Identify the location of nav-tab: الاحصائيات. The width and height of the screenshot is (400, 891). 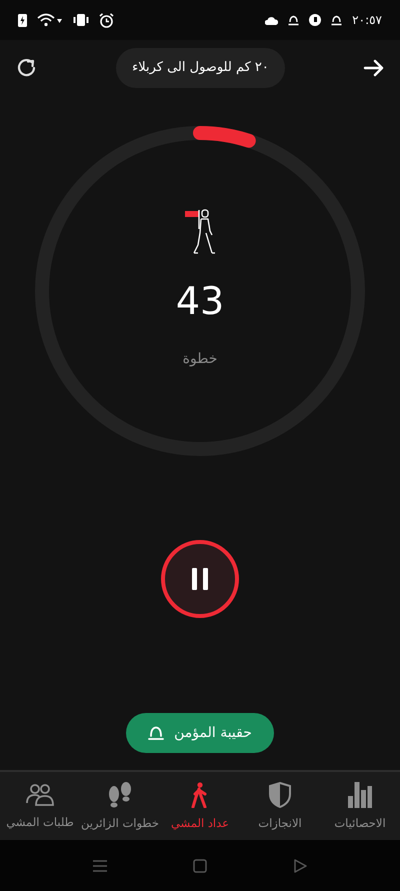
(360, 806).